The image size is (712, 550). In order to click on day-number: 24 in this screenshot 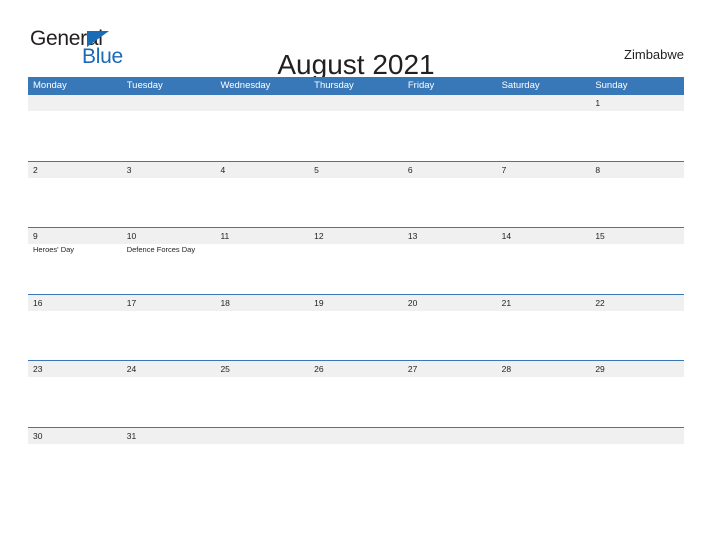, I will do `click(131, 369)`.